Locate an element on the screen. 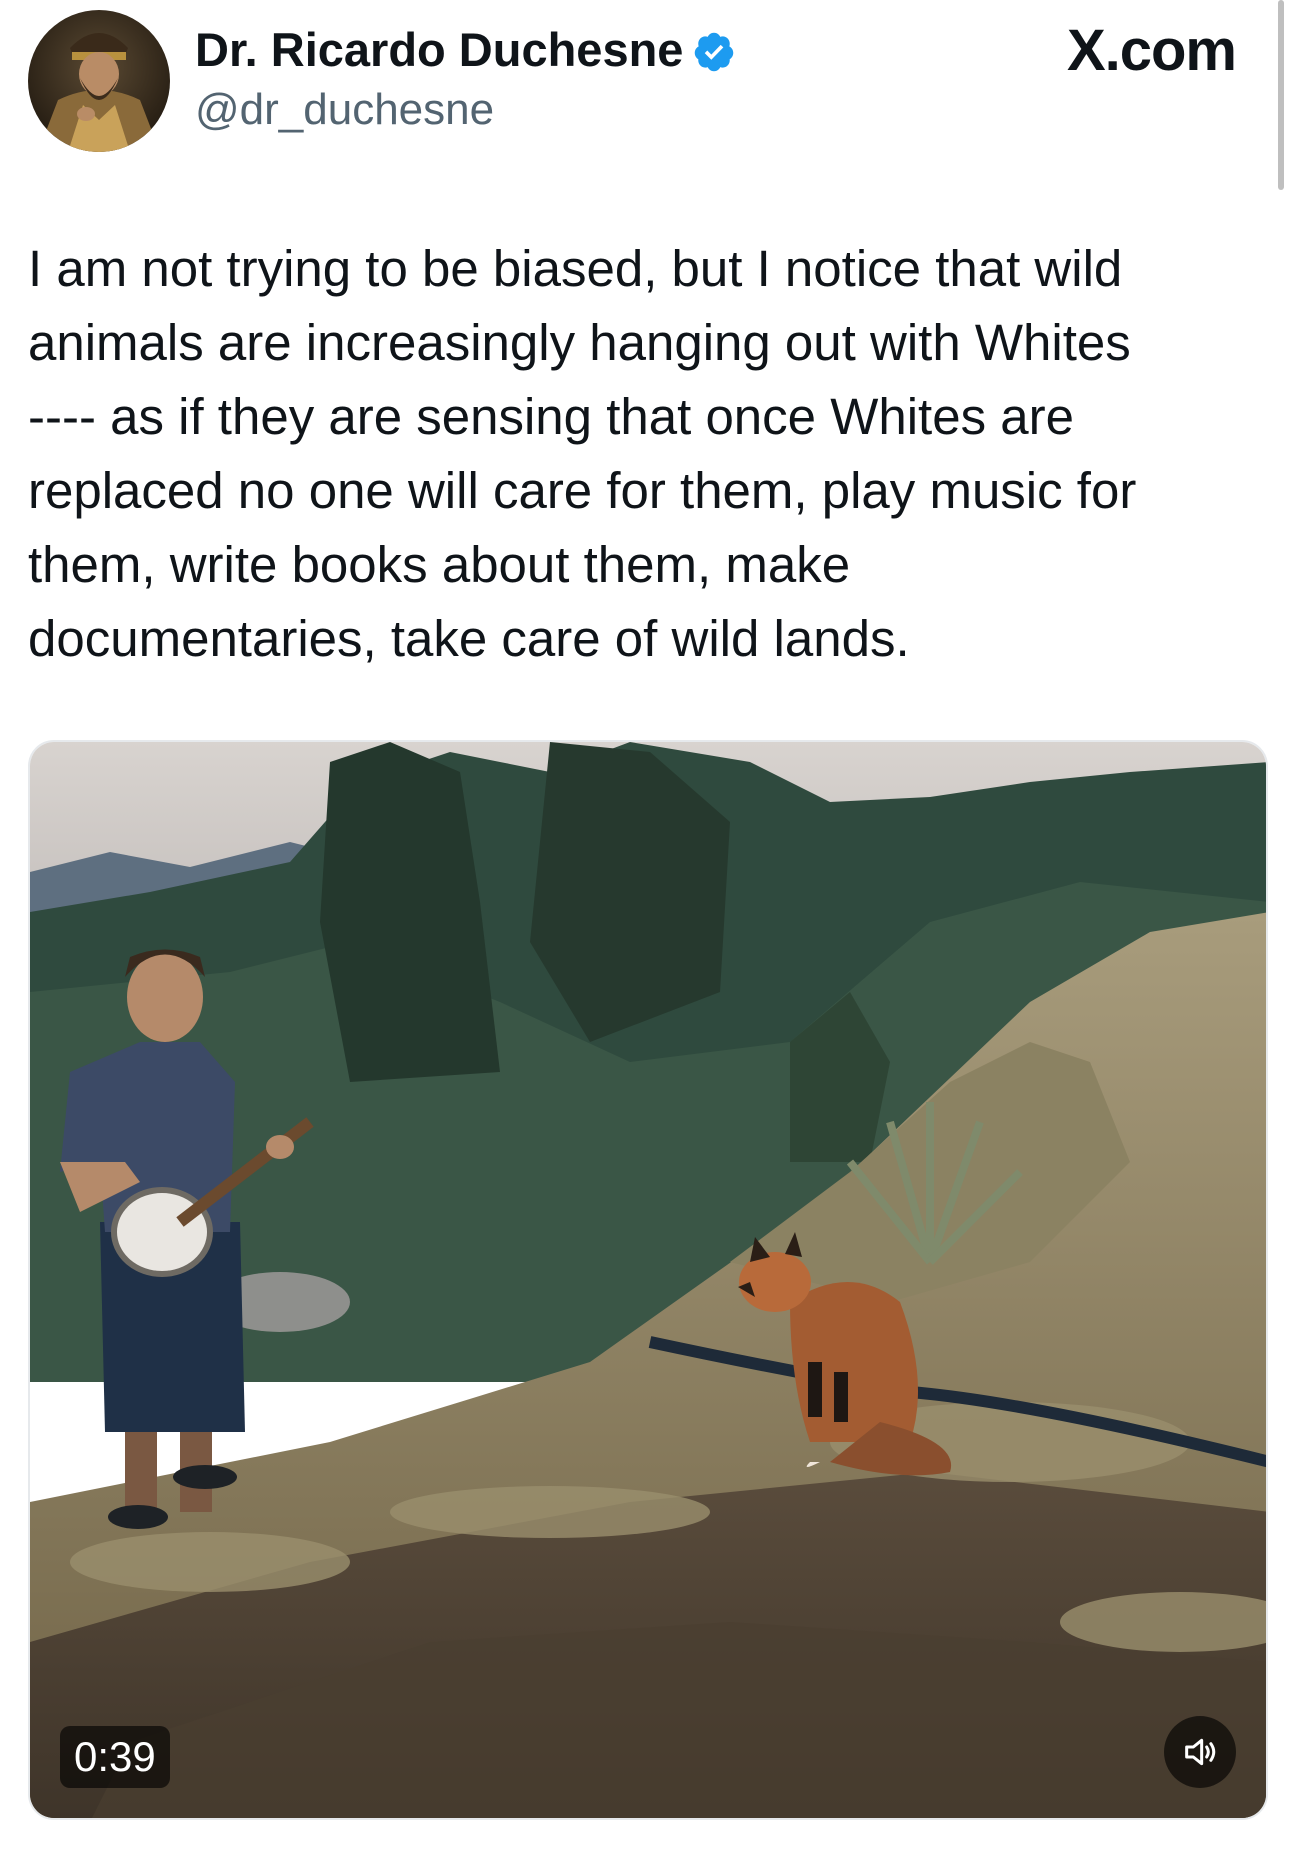 The height and width of the screenshot is (1853, 1290). tweet-line: documentaries, take care of wild lands. is located at coordinates (469, 638).